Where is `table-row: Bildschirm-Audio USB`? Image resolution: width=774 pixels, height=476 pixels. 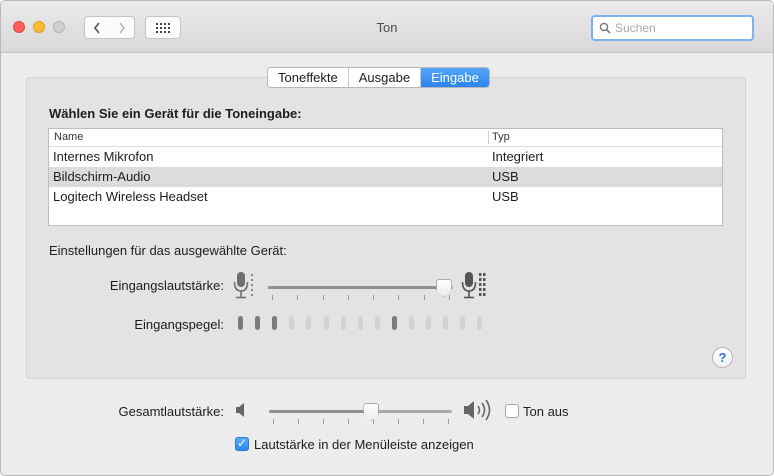 table-row: Bildschirm-Audio USB is located at coordinates (385, 177).